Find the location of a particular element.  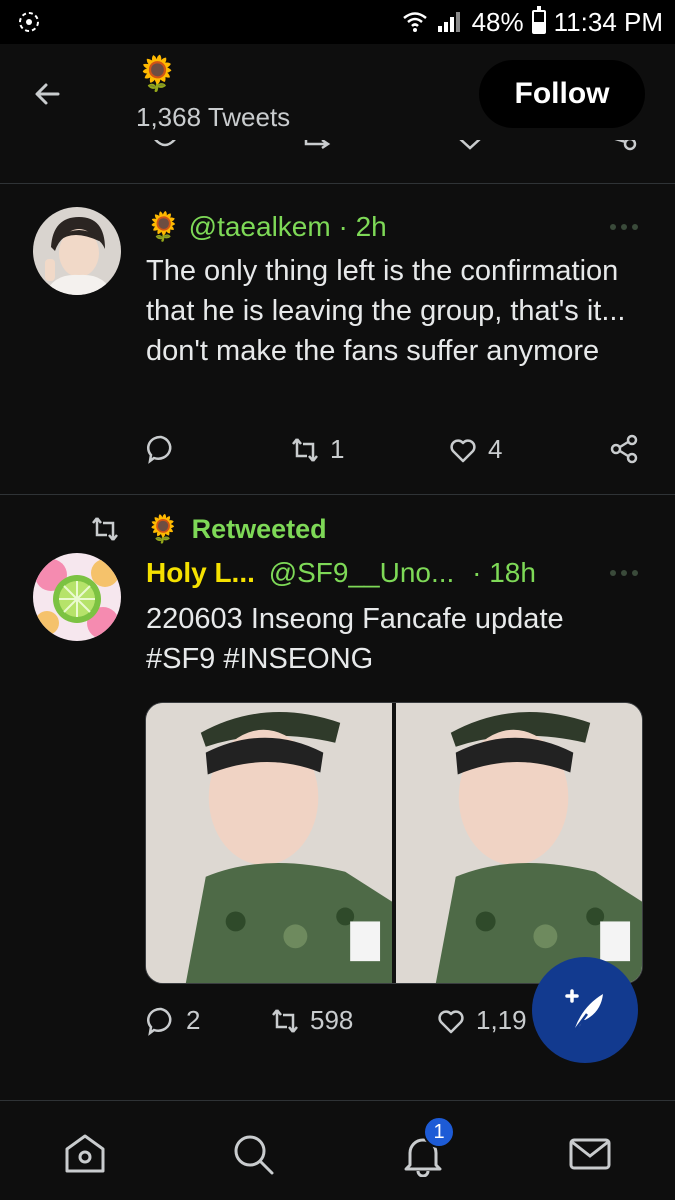

retweeter-name: 🌻 is located at coordinates (163, 529).